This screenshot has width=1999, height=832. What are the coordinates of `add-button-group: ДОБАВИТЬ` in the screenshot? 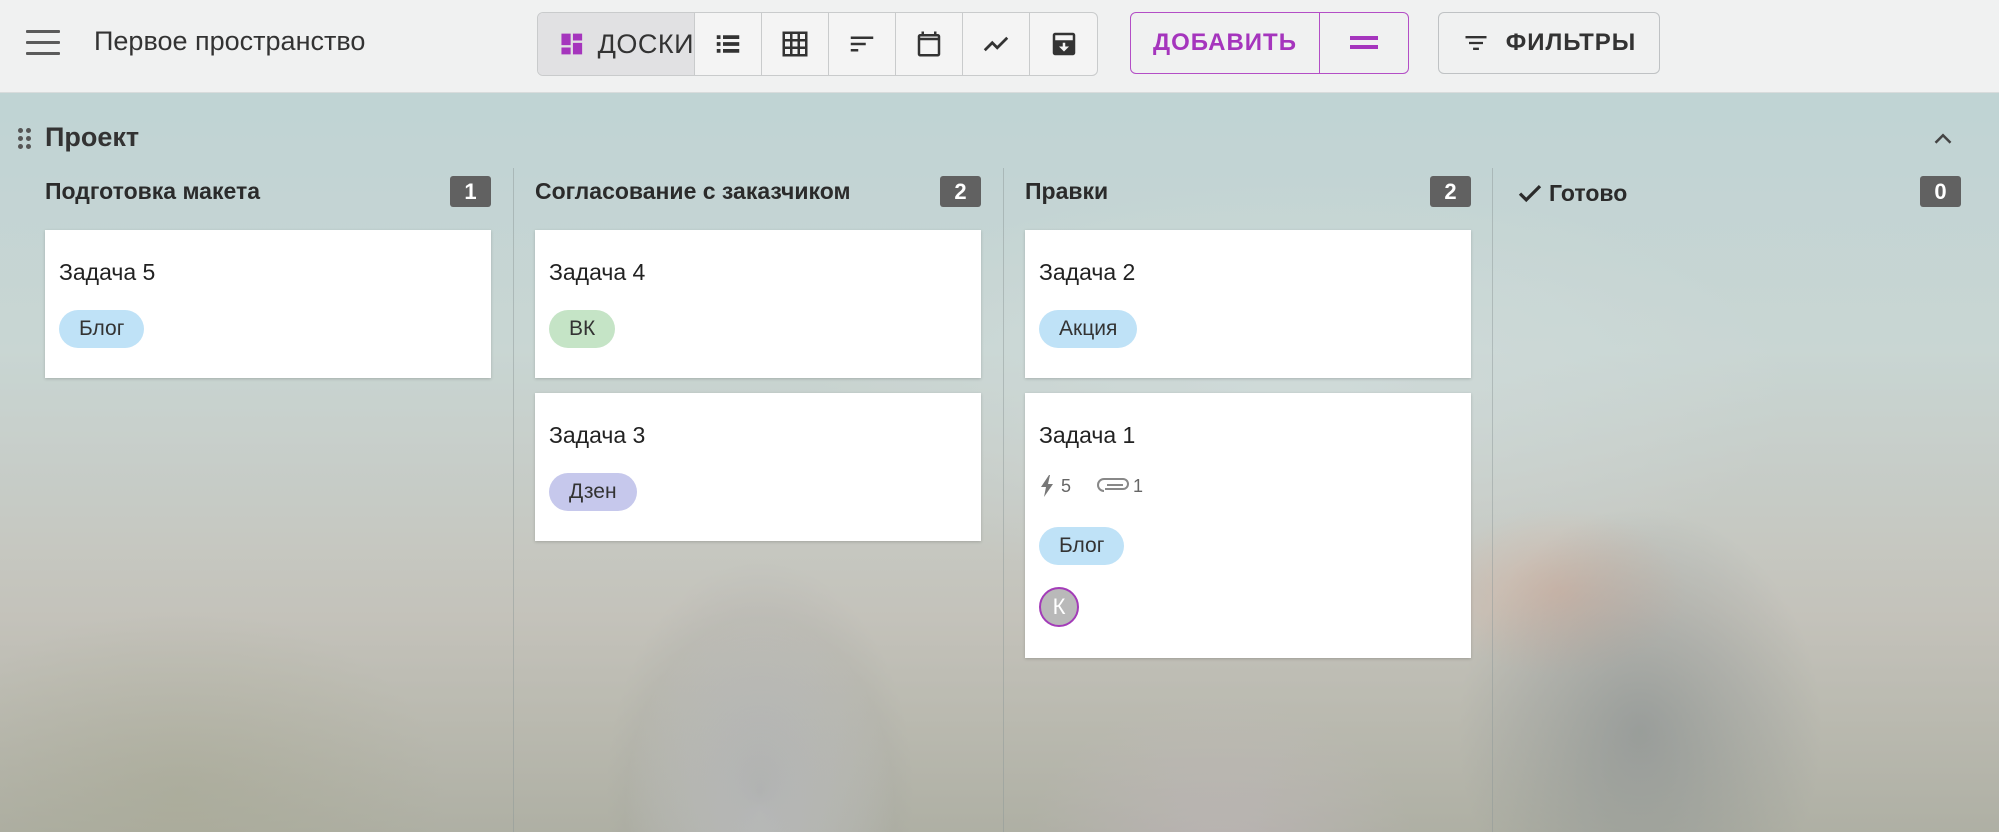 It's located at (1269, 43).